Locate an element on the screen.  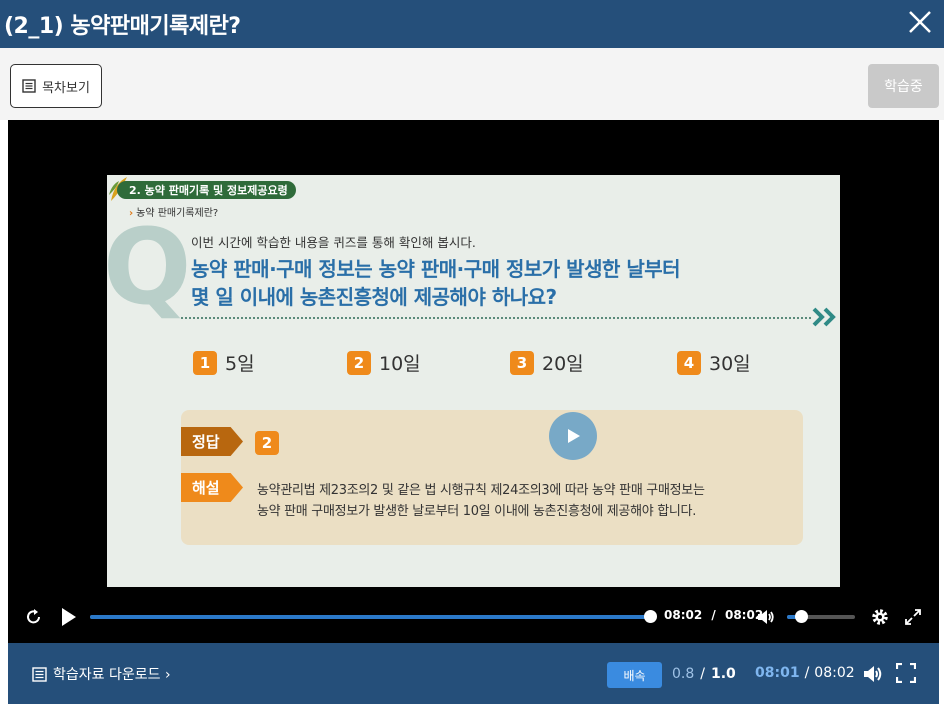
option-number: 1 is located at coordinates (205, 362).